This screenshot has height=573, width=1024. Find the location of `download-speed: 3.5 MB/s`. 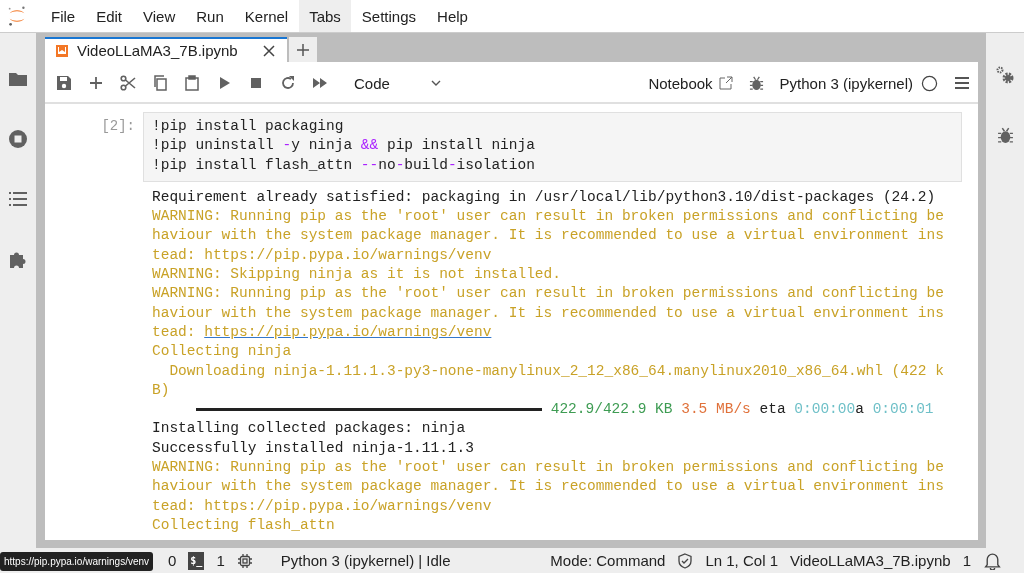

download-speed: 3.5 MB/s is located at coordinates (716, 410).